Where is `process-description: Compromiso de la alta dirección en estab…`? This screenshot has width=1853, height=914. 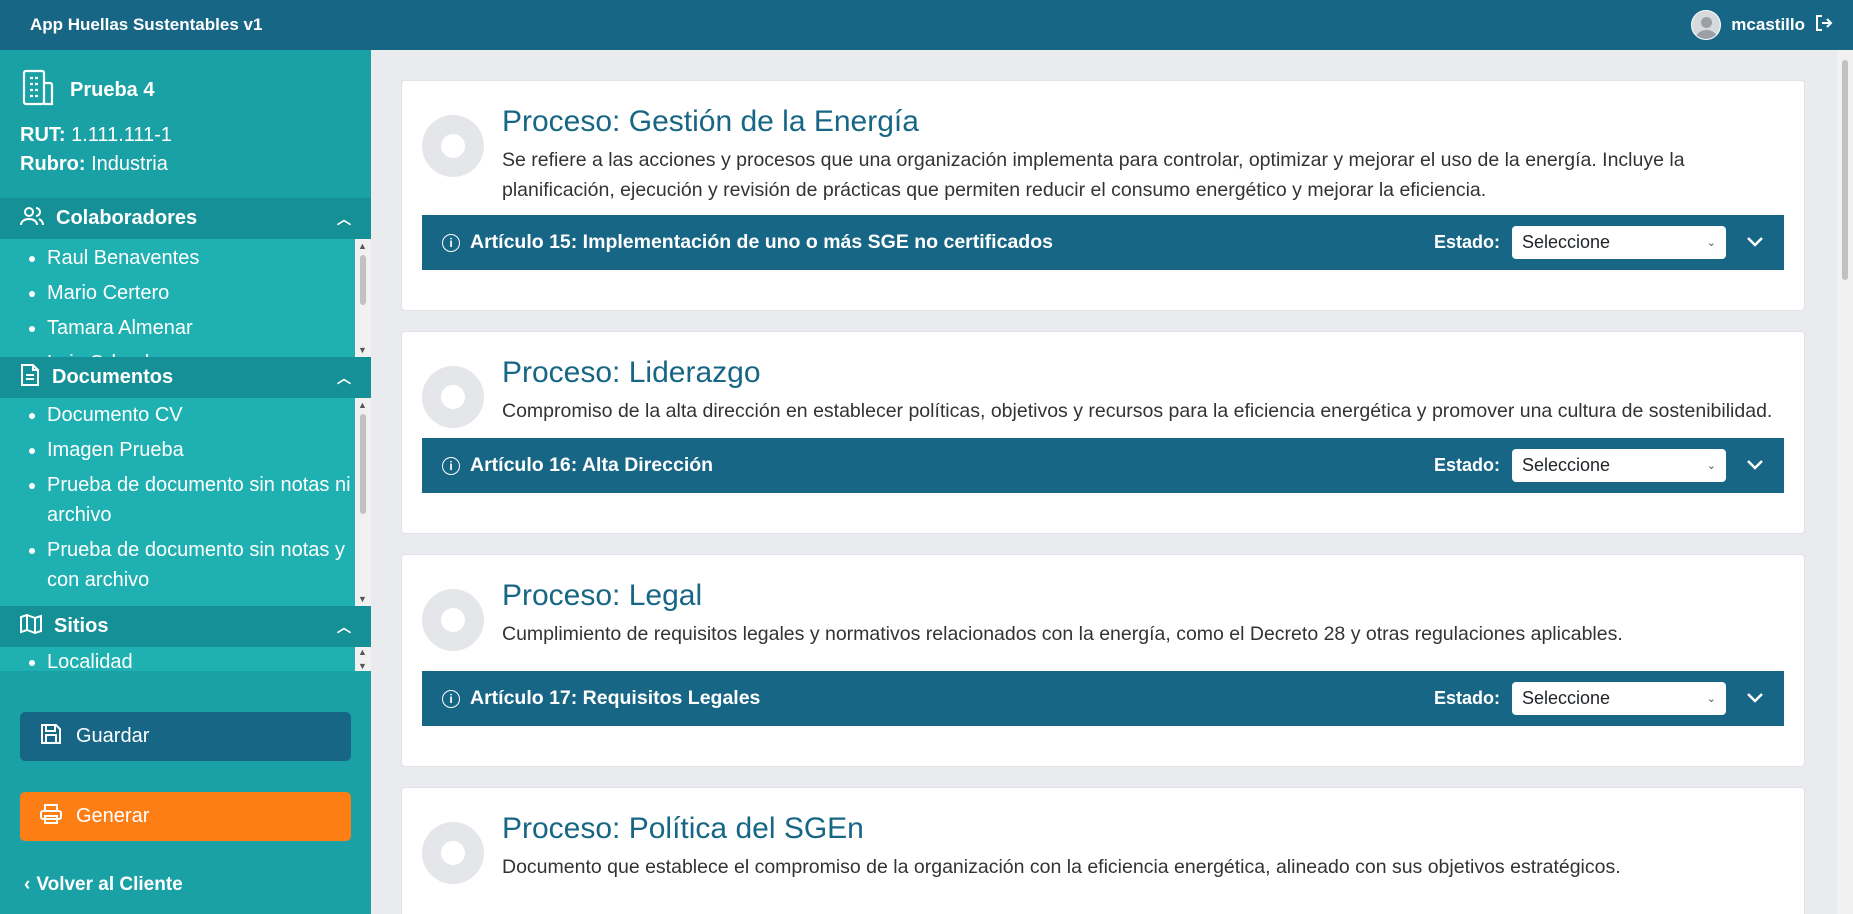 process-description: Compromiso de la alta dirección en estab… is located at coordinates (1137, 411).